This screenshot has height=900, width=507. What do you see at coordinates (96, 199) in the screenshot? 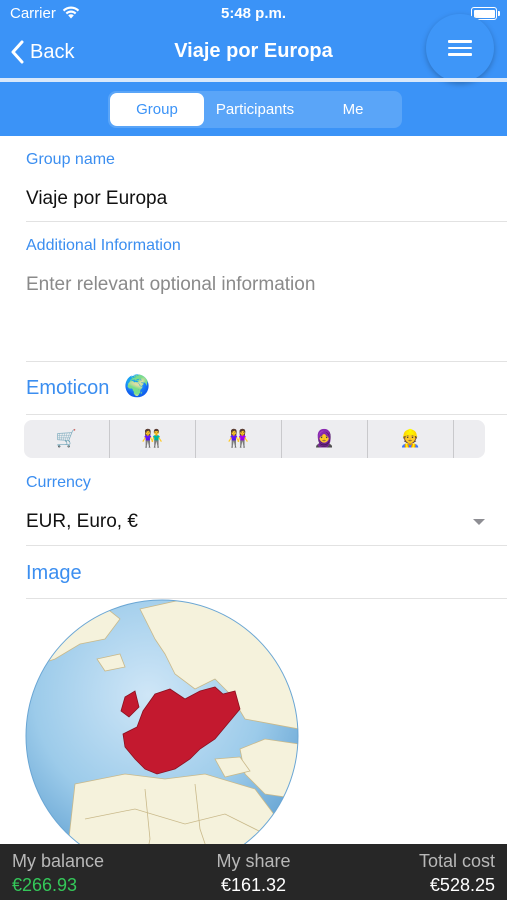
I see `group-name-input: Viaje por Europa` at bounding box center [96, 199].